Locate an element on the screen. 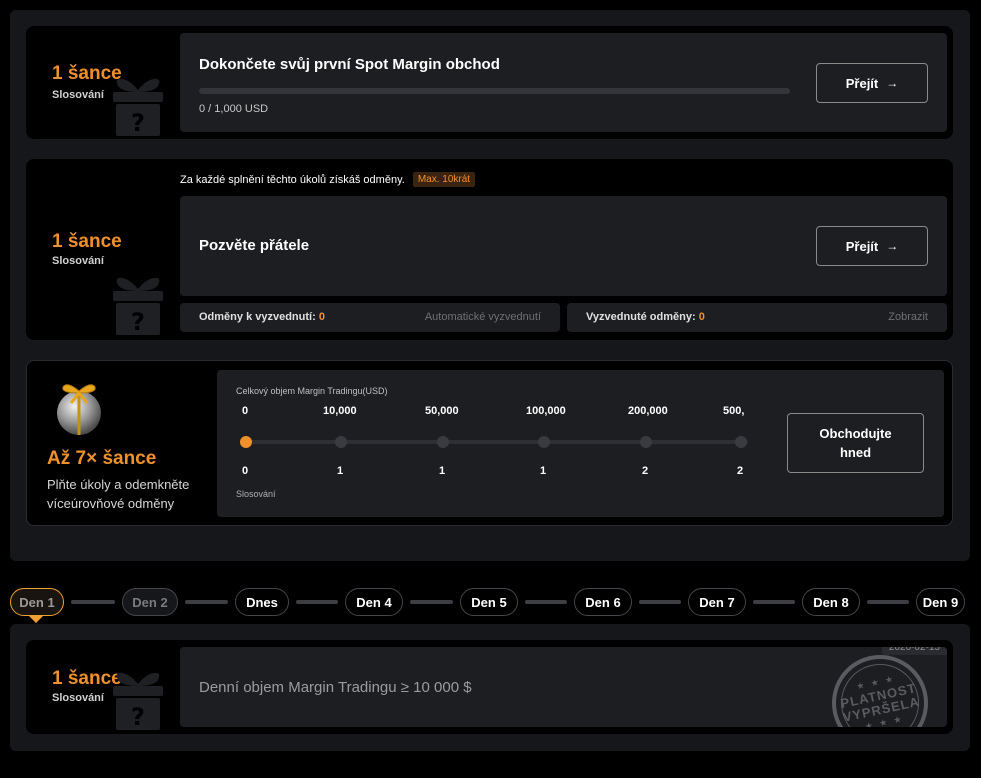 The image size is (981, 778). claimable-value: 0 is located at coordinates (321, 317).